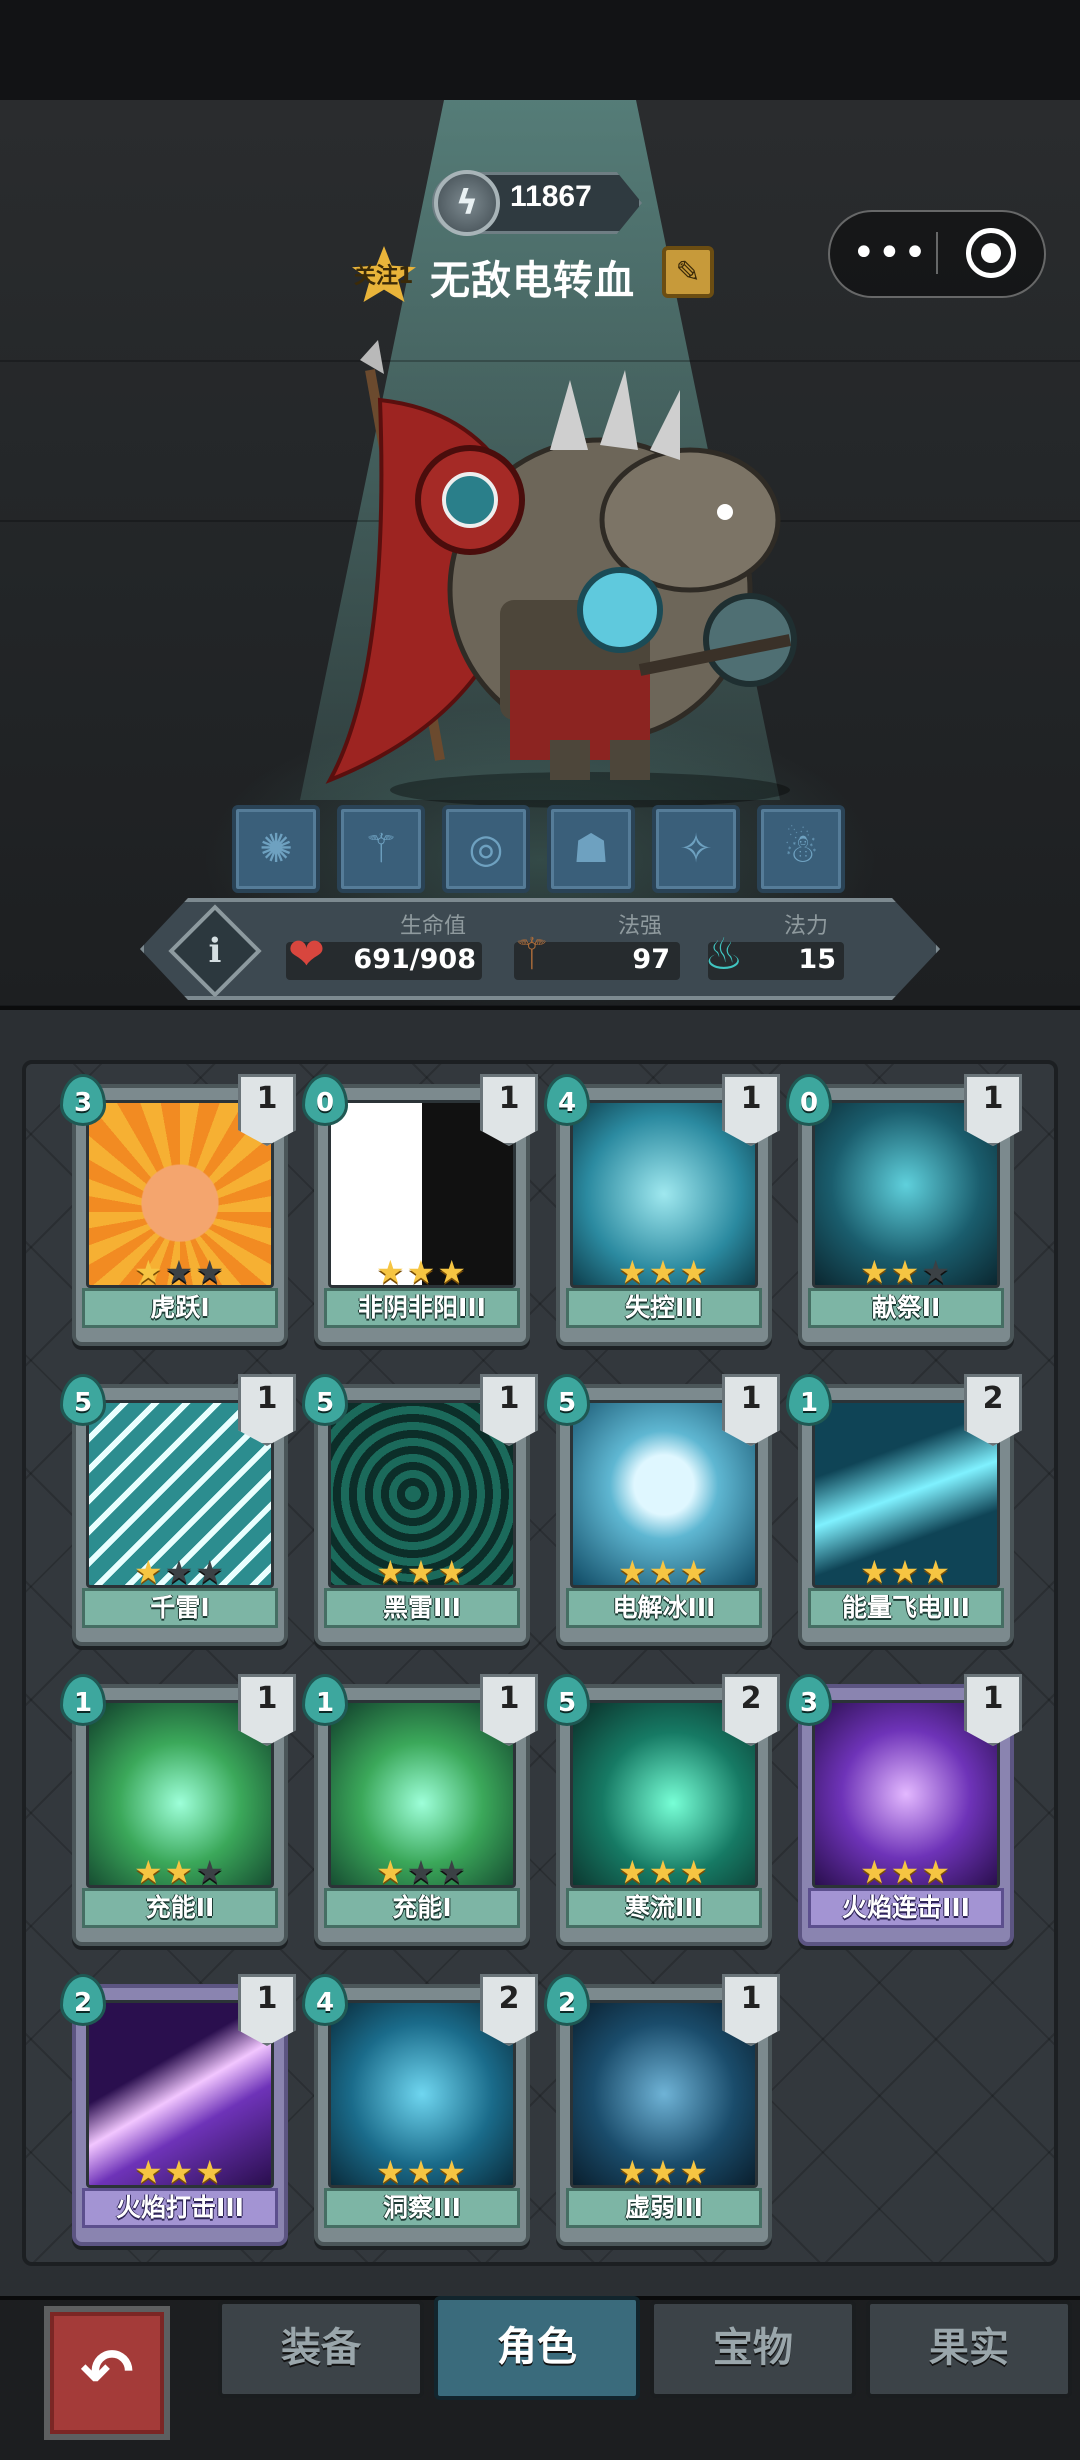 This screenshot has height=2460, width=1080. I want to click on hp-label: 生命值, so click(433, 926).